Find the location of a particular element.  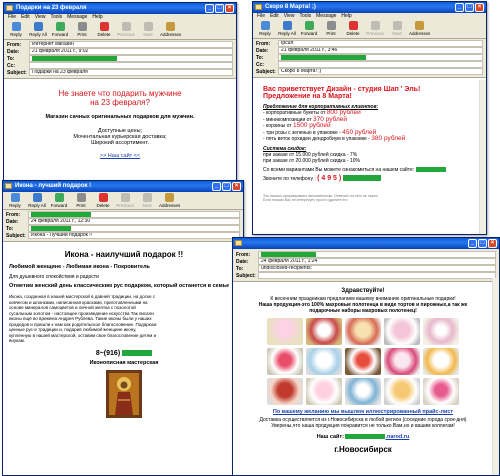

title-bar: Икона - лучший подарок ! _ □ × is located at coordinates (123, 186).